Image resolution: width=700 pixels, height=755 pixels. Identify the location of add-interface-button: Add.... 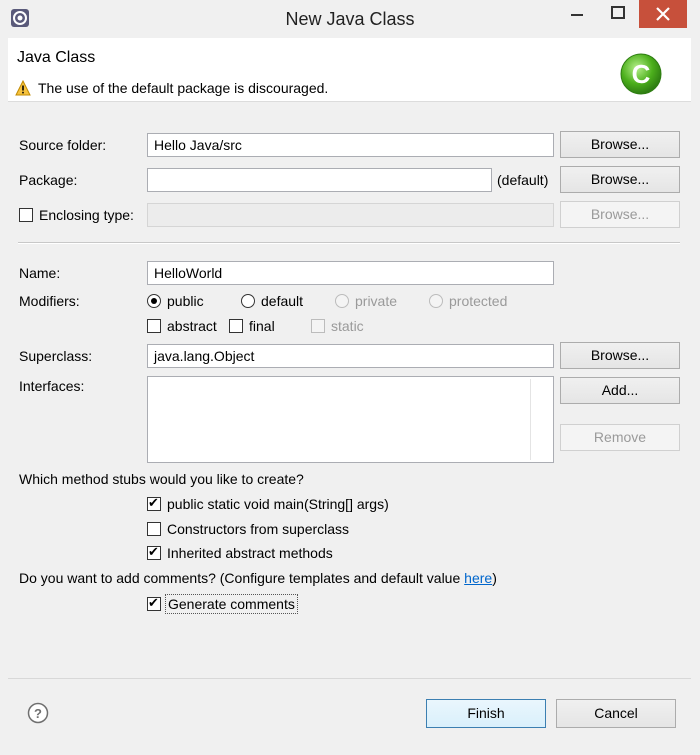
(620, 390).